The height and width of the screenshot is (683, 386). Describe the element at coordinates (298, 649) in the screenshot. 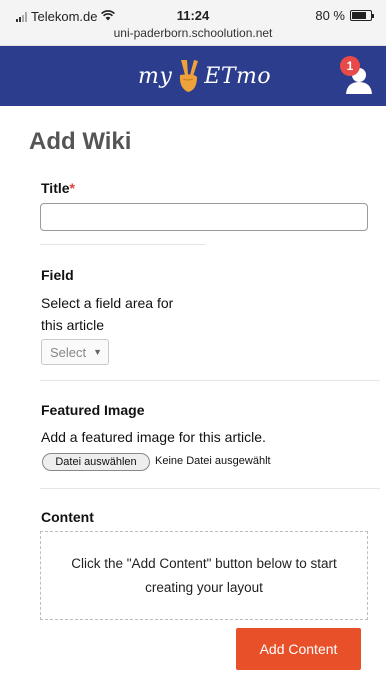

I see `add-content-button: Add Content` at that location.